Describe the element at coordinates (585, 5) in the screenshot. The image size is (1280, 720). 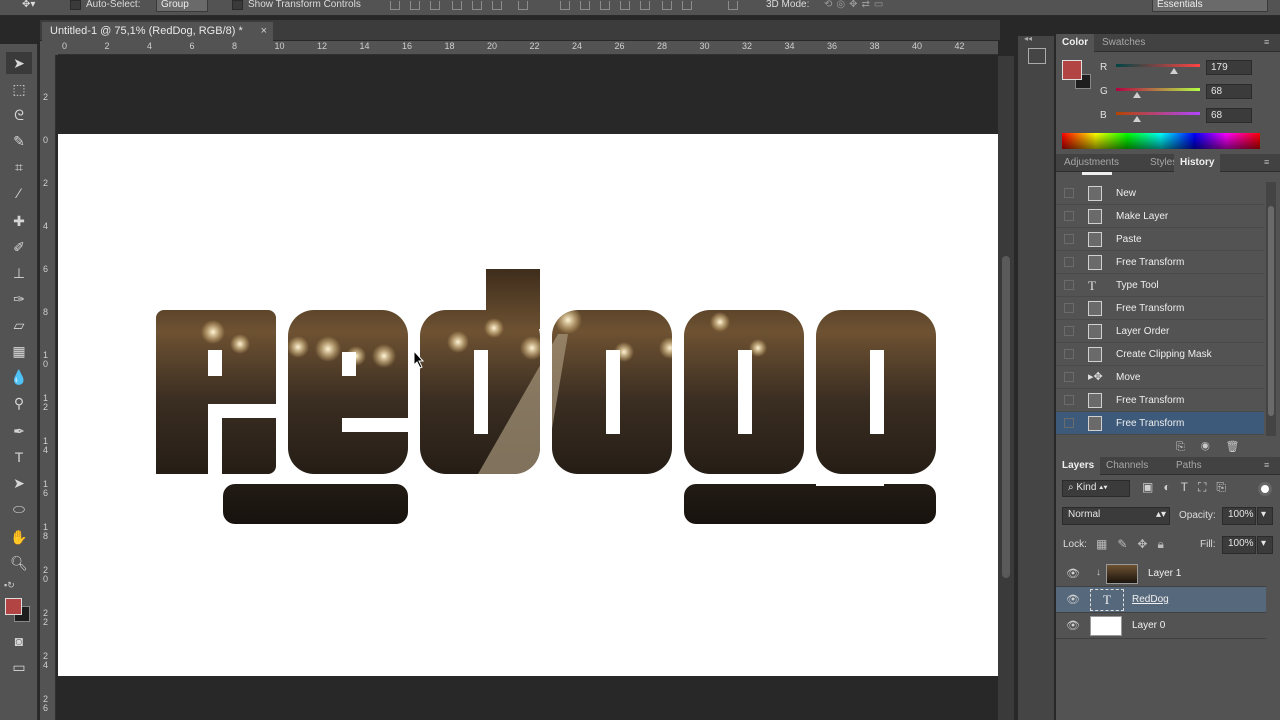
I see `distribute-bottom-icon` at that location.